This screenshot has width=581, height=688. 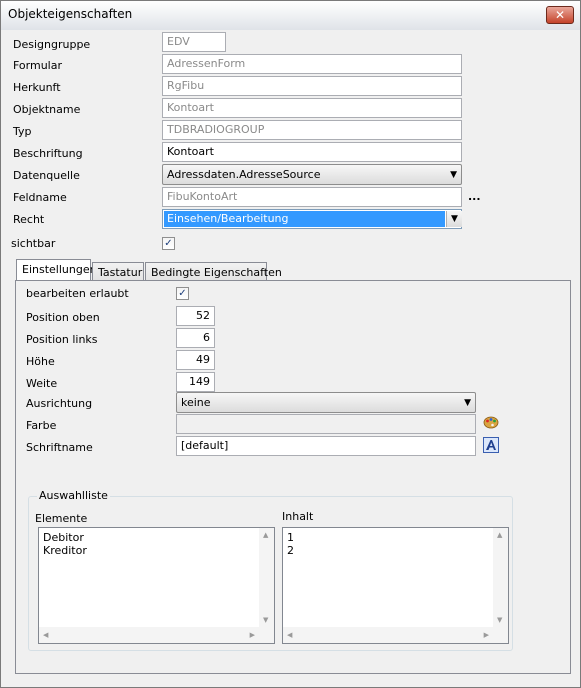 I want to click on tab-tastatur: Tastatur, so click(x=118, y=271).